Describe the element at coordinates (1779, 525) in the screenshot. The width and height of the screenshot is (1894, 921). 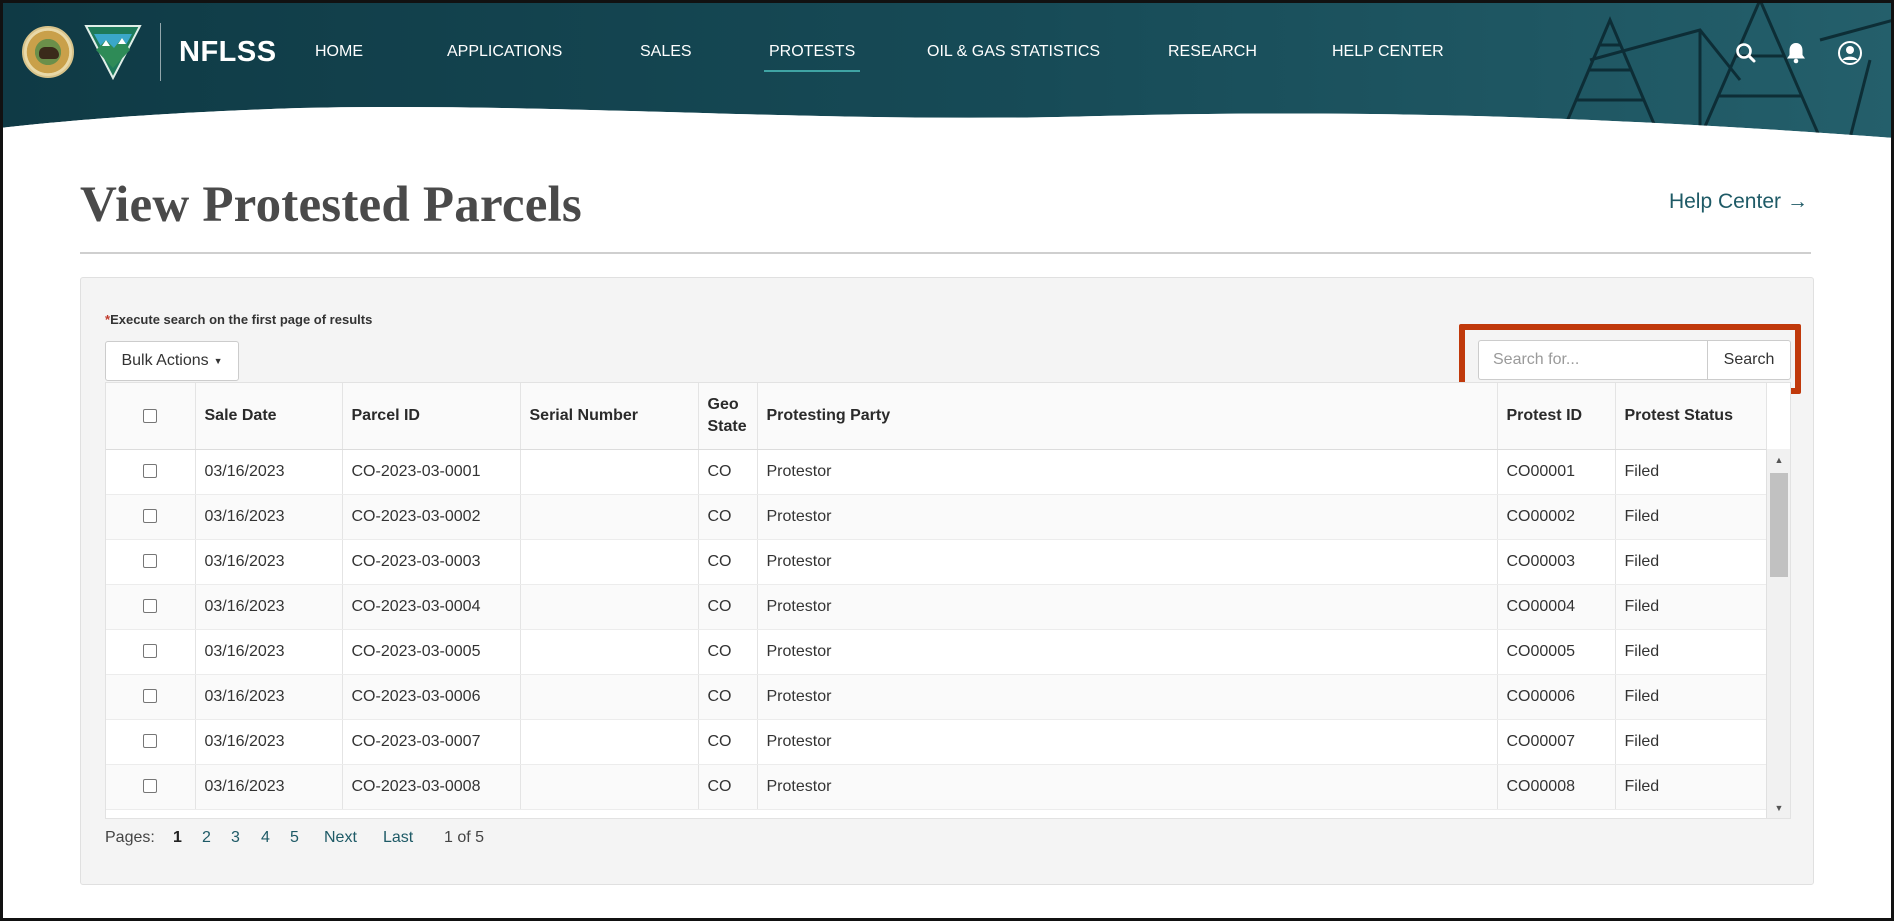
I see `scrollbar-thumb` at that location.